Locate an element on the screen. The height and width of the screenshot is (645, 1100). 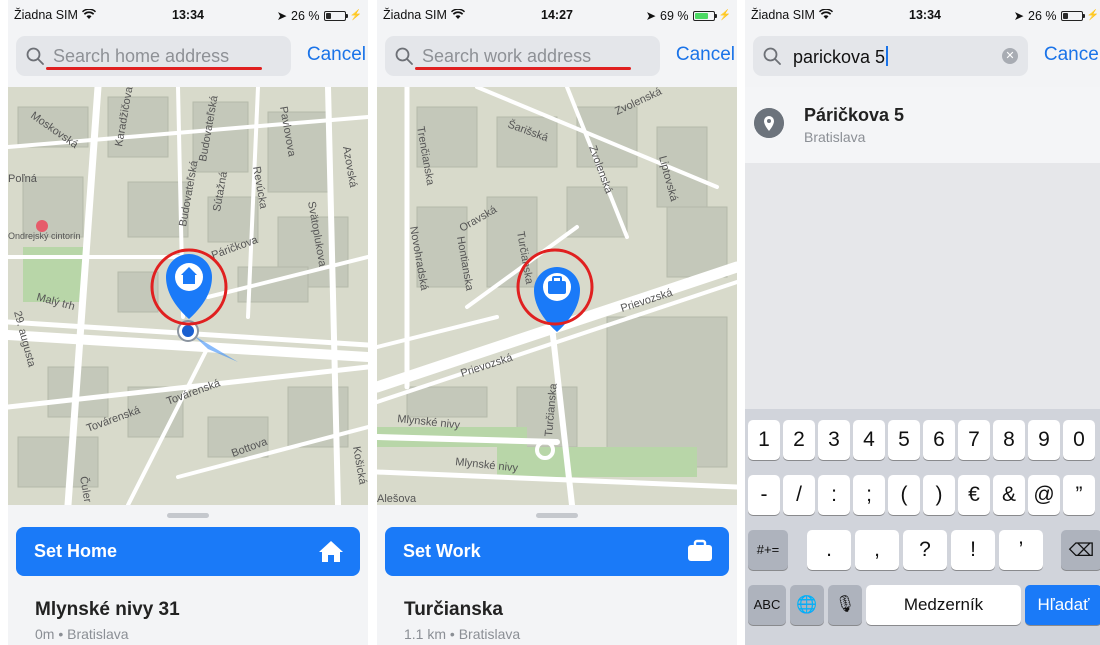
list-item: Páričkova 5 Bratislava is located at coordinates (922, 125).